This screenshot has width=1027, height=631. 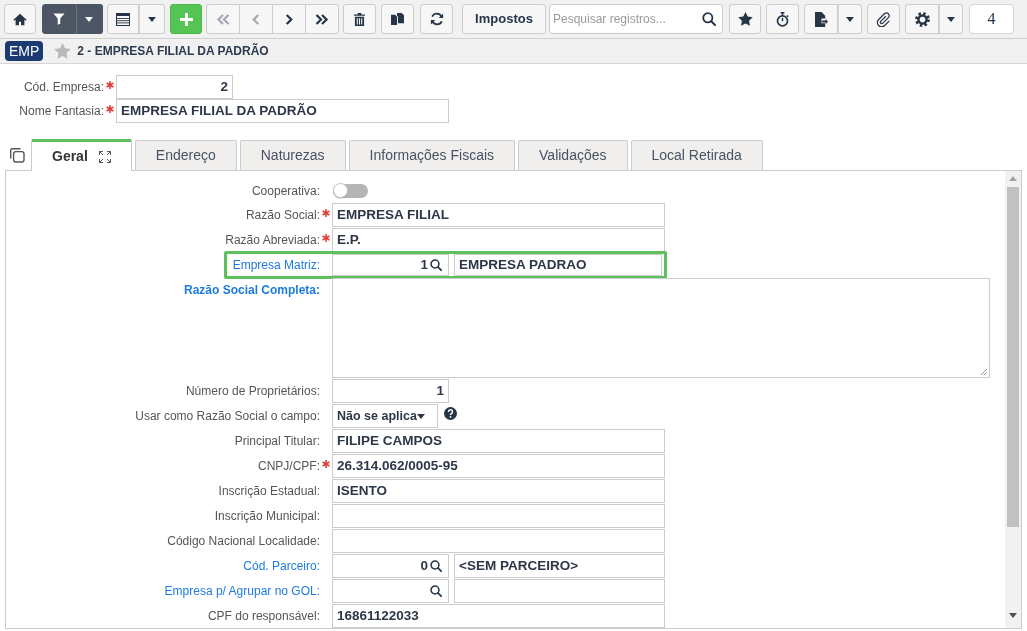 What do you see at coordinates (498, 616) in the screenshot?
I see `text-field: 16861122033` at bounding box center [498, 616].